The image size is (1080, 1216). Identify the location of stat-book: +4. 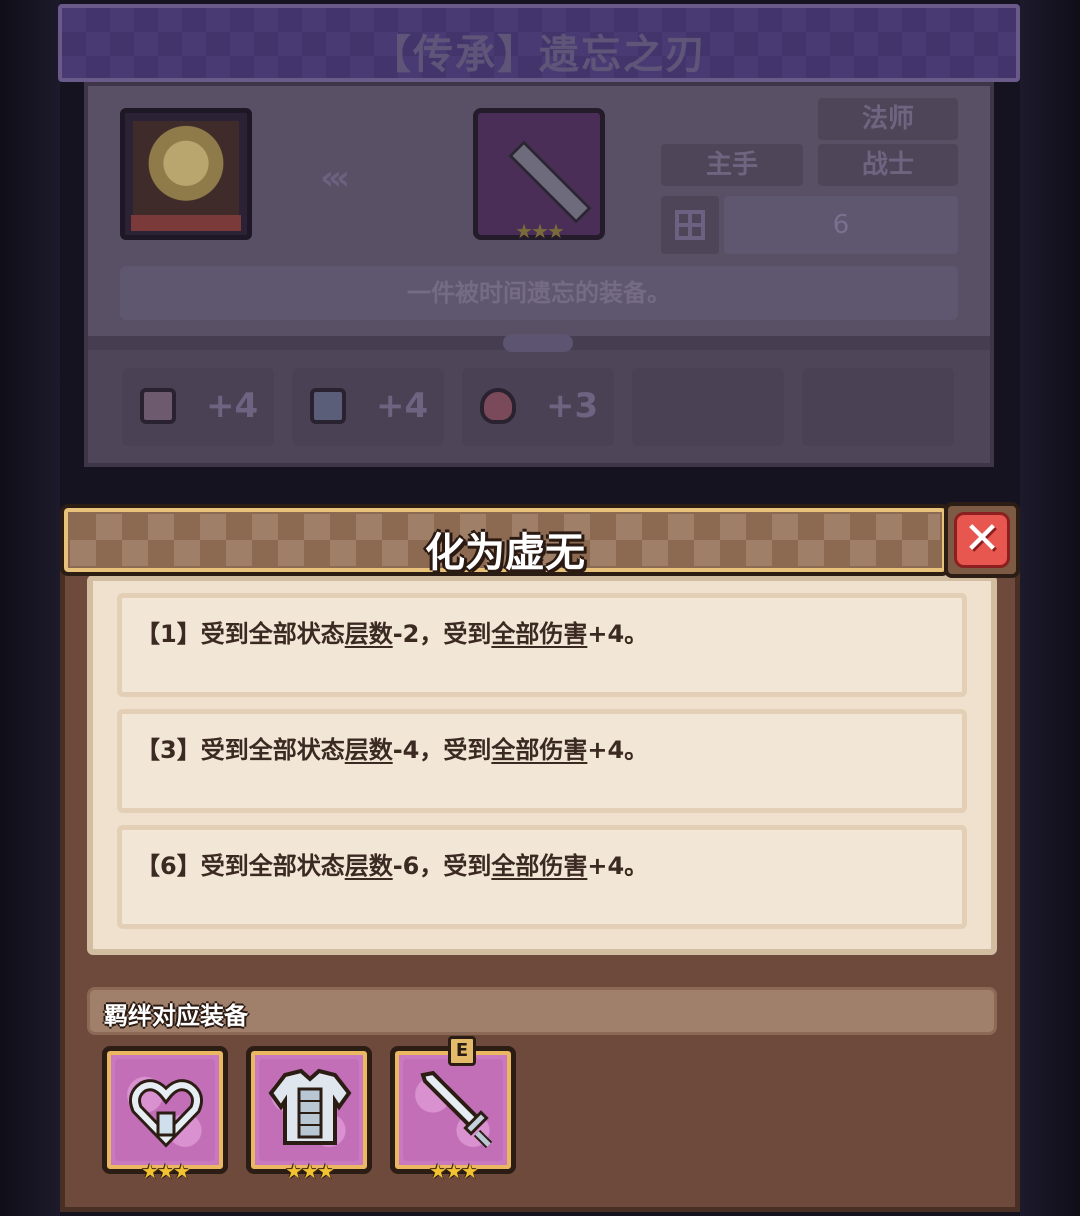
(368, 407).